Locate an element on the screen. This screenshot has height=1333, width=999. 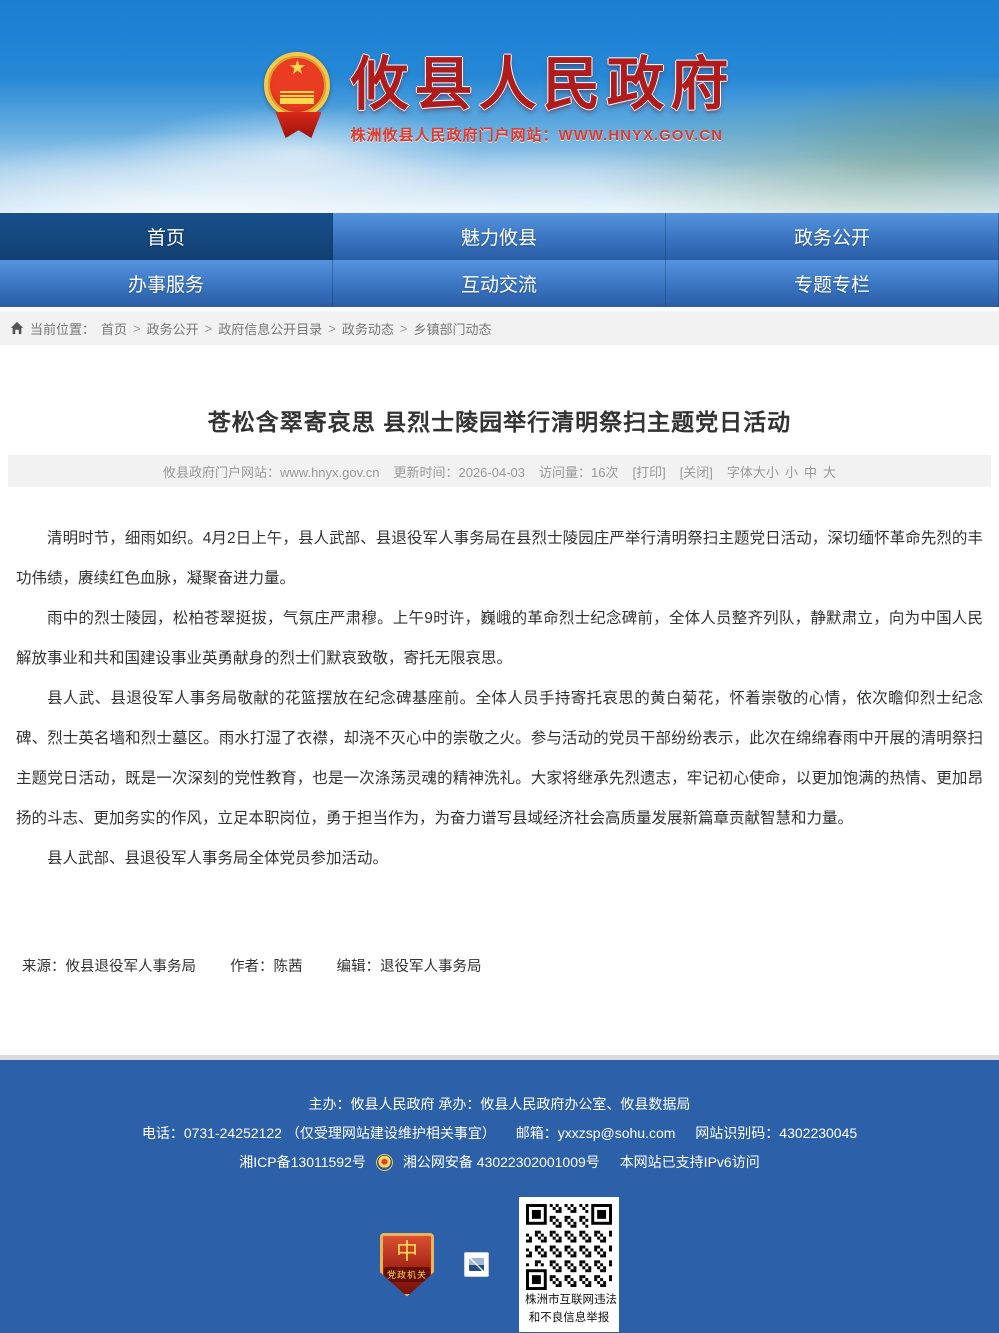
qr-code-icon is located at coordinates (569, 1247).